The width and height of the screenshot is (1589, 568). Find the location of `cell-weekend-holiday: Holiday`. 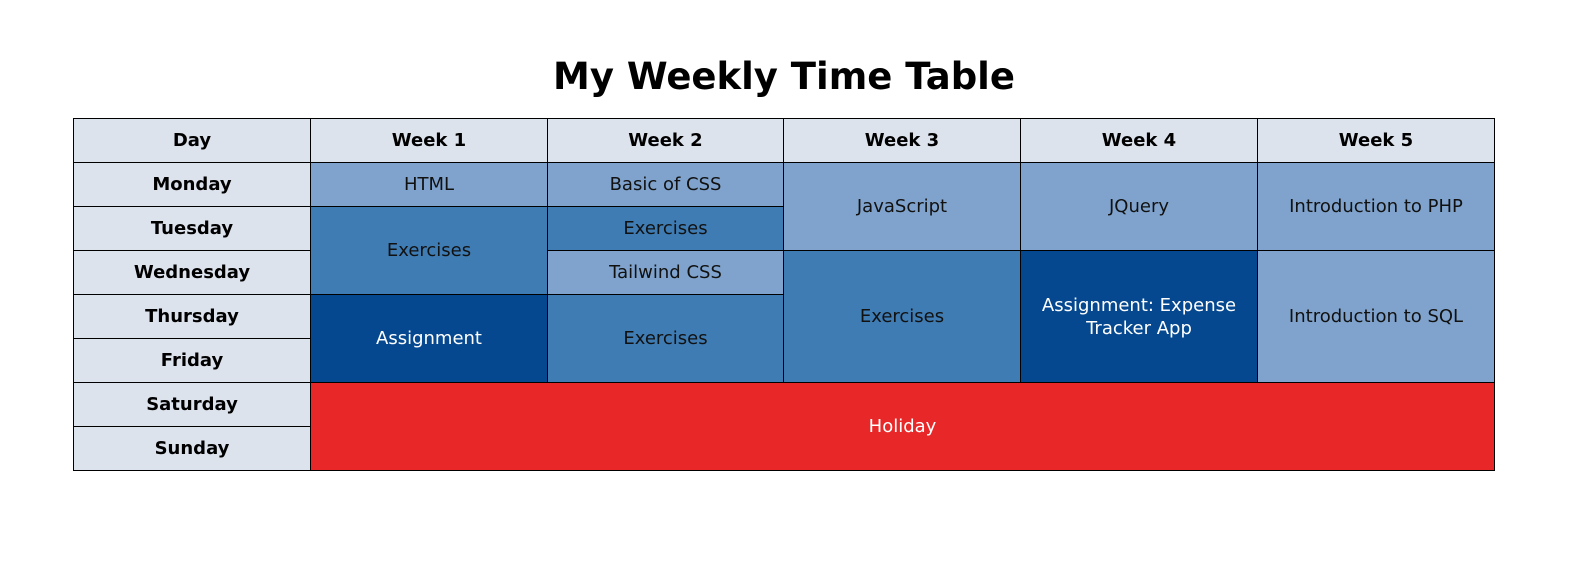

cell-weekend-holiday: Holiday is located at coordinates (902, 426).